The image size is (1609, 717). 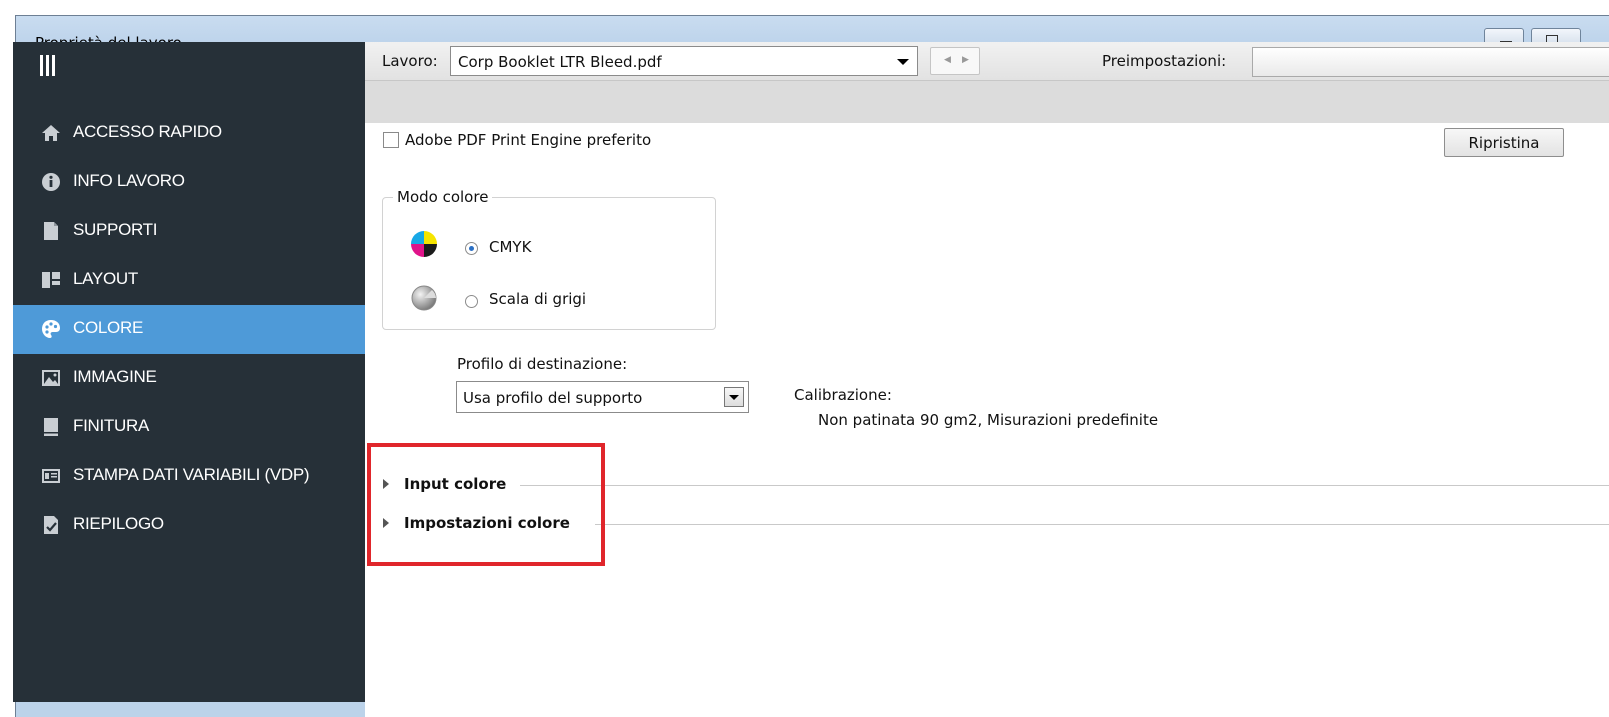 What do you see at coordinates (947, 60) in the screenshot?
I see `prev-arrow-icon: ◀` at bounding box center [947, 60].